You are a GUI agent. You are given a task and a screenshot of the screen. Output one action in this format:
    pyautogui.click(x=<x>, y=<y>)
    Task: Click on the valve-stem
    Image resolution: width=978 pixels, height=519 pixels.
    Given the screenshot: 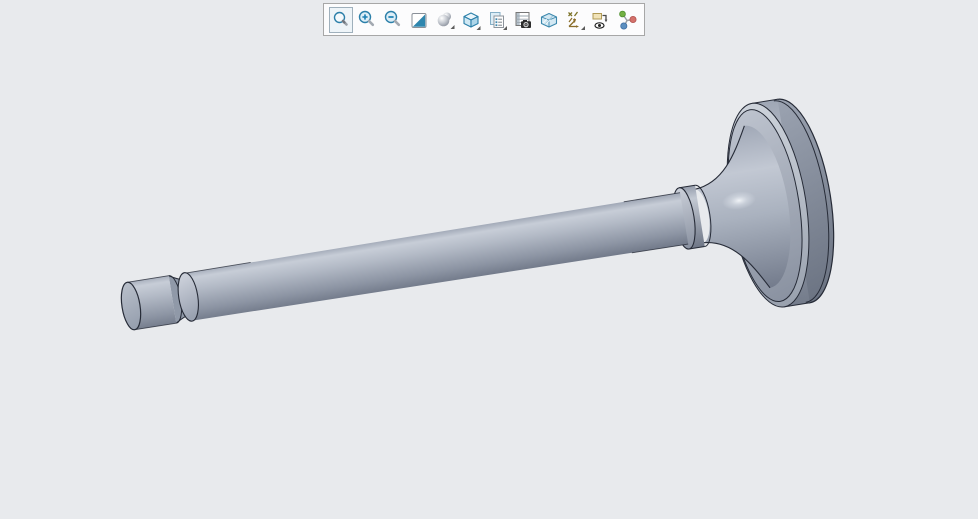 What is the action you would take?
    pyautogui.click(x=437, y=257)
    